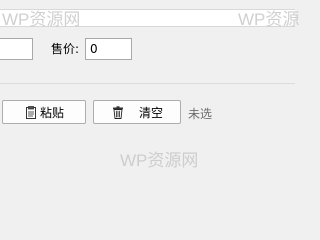 The width and height of the screenshot is (320, 240). Describe the element at coordinates (150, 112) in the screenshot. I see `clear-button-label: 清空` at that location.